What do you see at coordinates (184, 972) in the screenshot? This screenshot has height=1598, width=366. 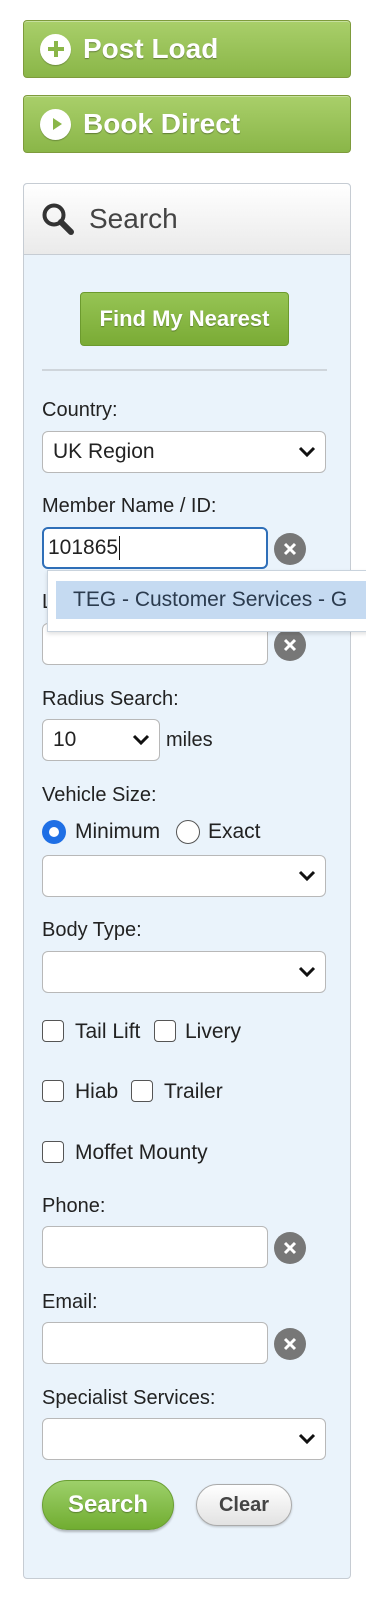 I see `body-type-select` at bounding box center [184, 972].